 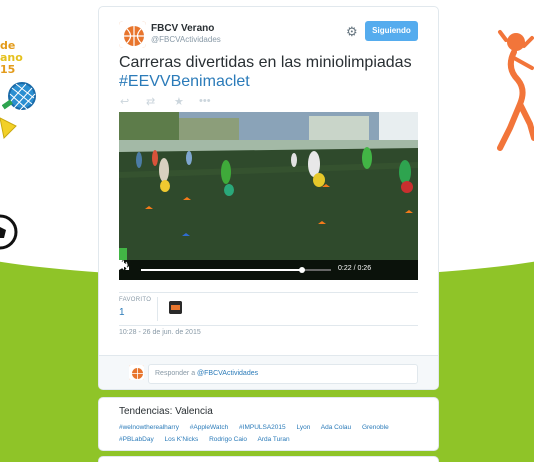 What do you see at coordinates (209, 427) in the screenshot?
I see `trend-item: #AppleWatch` at bounding box center [209, 427].